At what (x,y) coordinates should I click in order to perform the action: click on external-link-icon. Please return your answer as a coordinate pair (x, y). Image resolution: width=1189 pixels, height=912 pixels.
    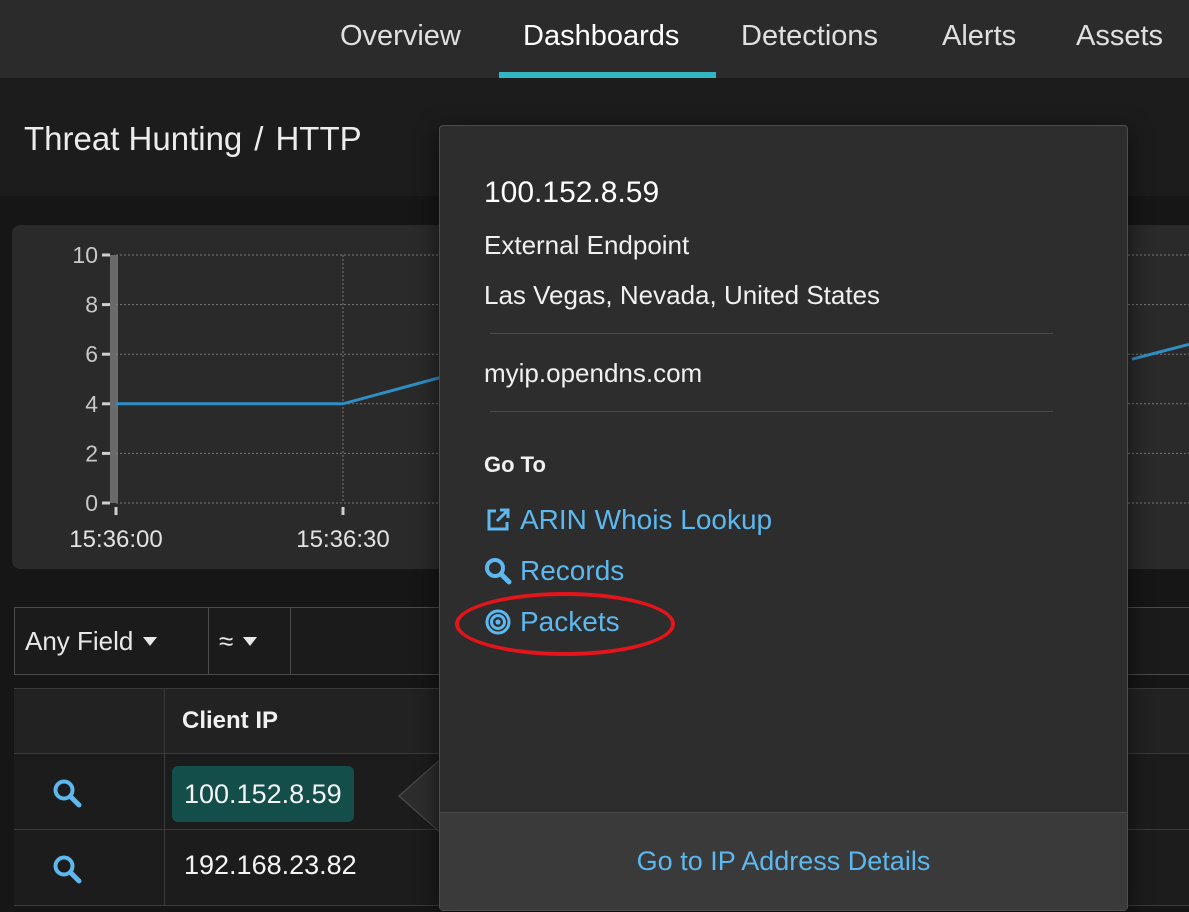
    Looking at the image, I should click on (498, 519).